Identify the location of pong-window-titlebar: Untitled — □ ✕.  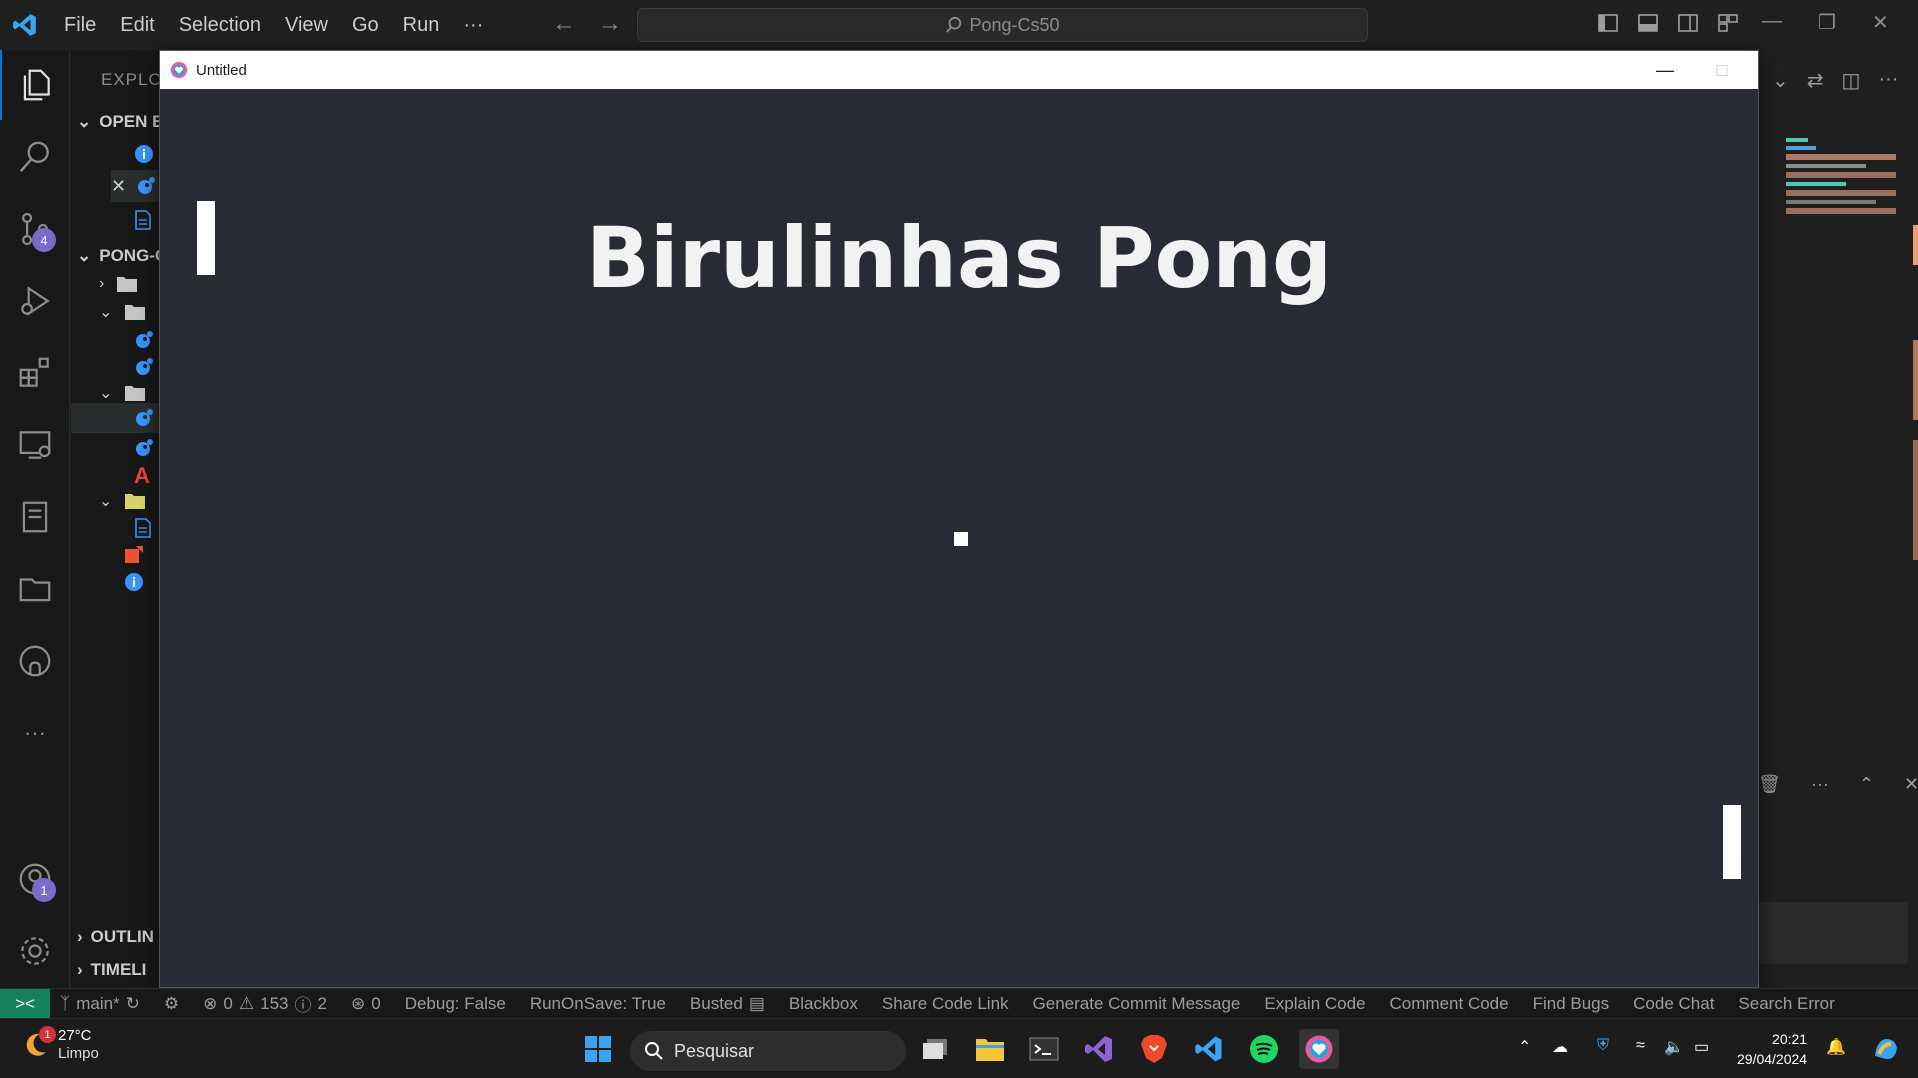
(973, 70).